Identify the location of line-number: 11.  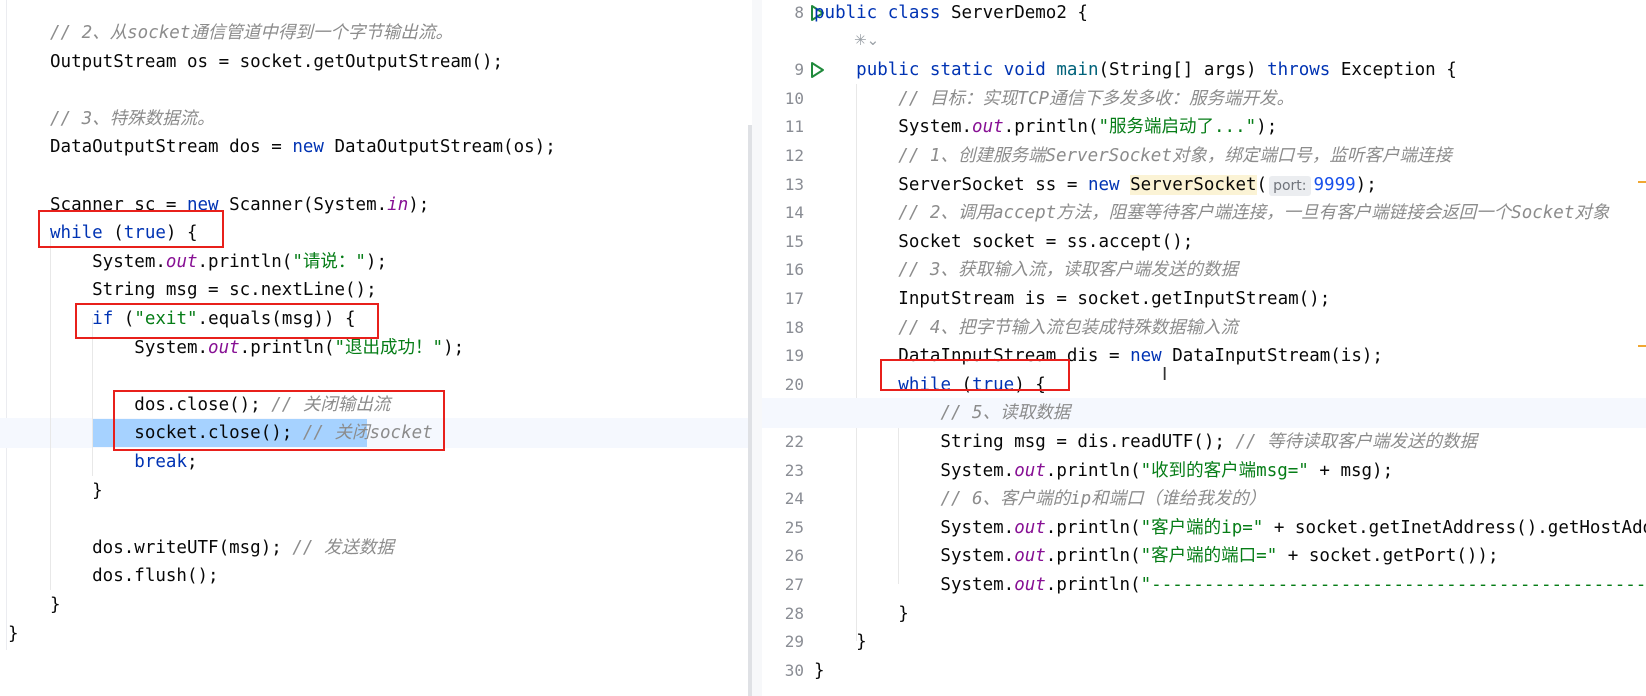
(783, 127).